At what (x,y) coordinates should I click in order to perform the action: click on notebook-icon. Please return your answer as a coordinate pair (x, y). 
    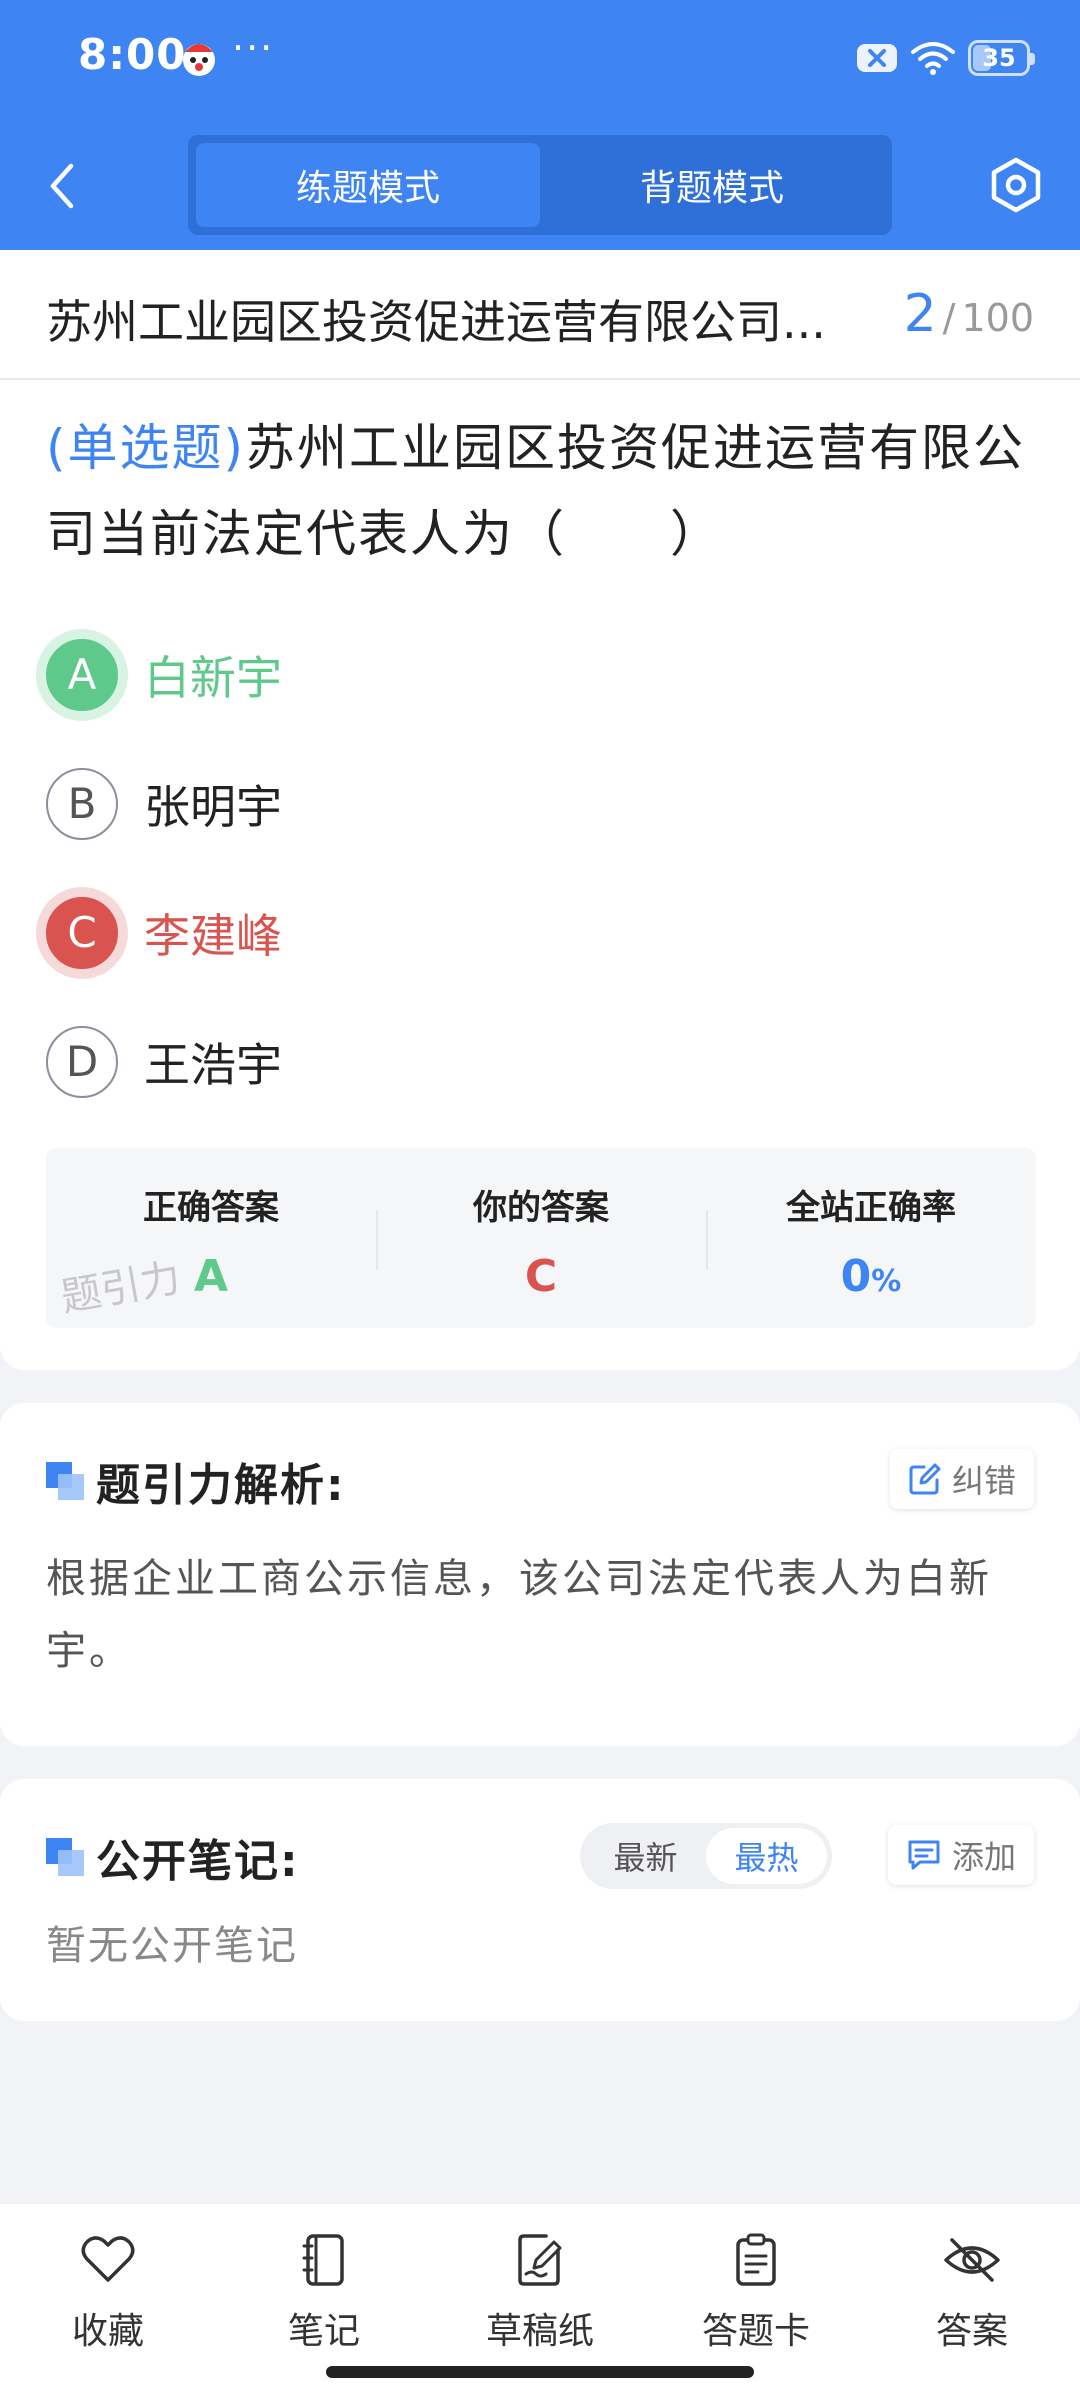
    Looking at the image, I should click on (323, 2260).